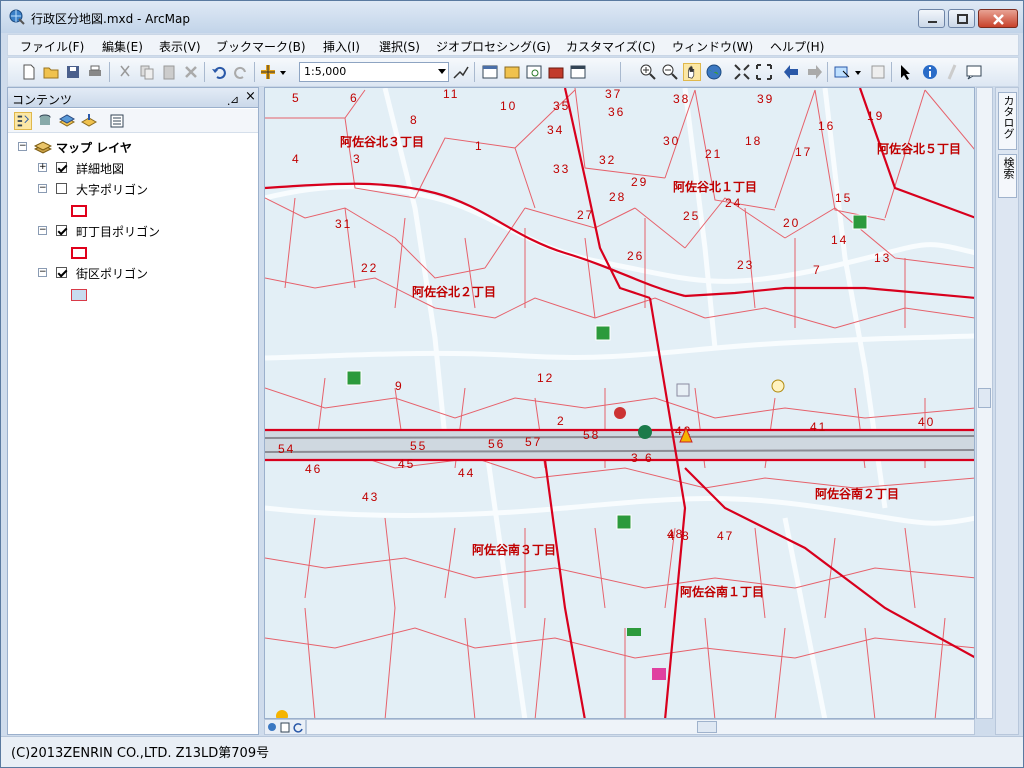 This screenshot has width=1024, height=768. Describe the element at coordinates (133, 147) in the screenshot. I see `tree-root-map-layers: − マップ レイヤ` at that location.